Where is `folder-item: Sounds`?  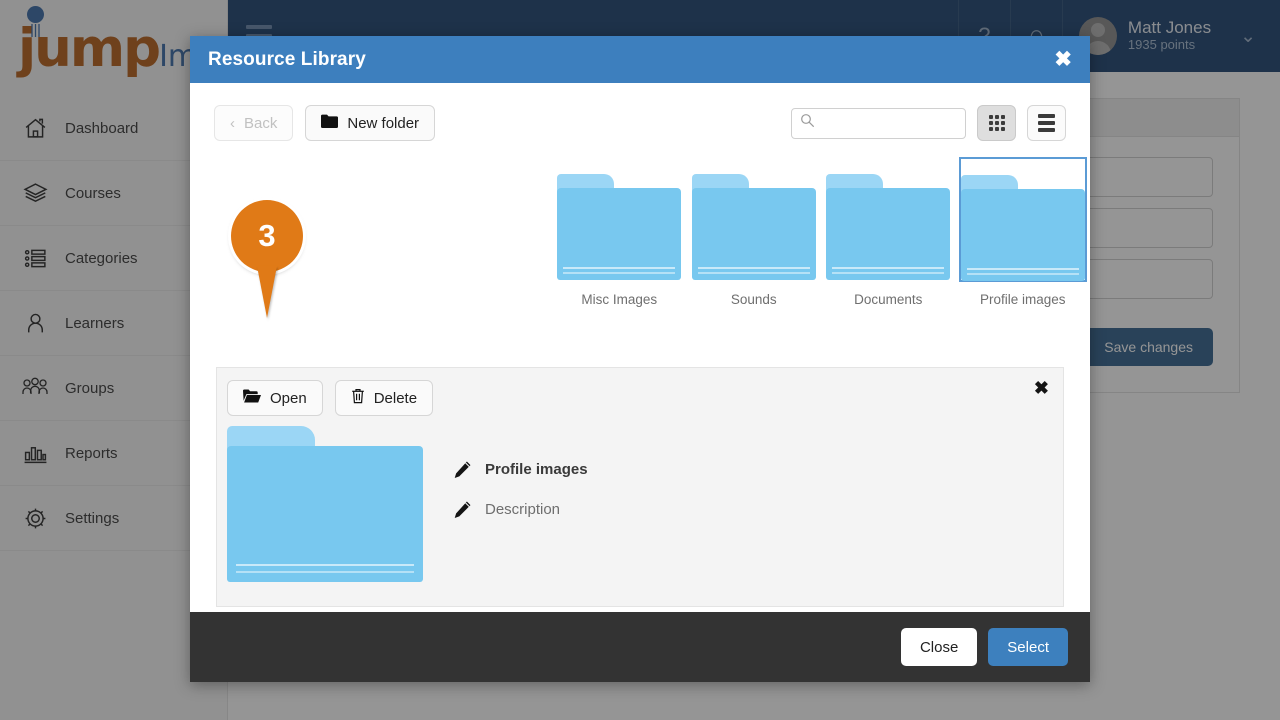 folder-item: Sounds is located at coordinates (754, 232).